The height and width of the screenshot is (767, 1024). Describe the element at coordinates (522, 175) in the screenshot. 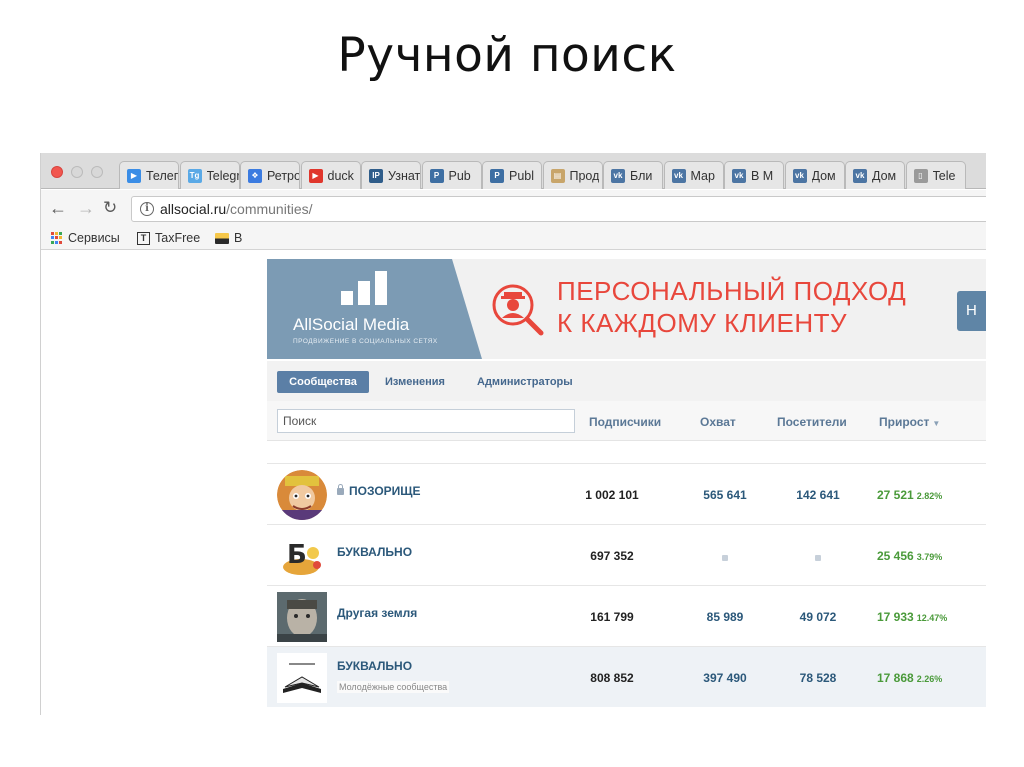

I see `tab-title: Publ` at that location.